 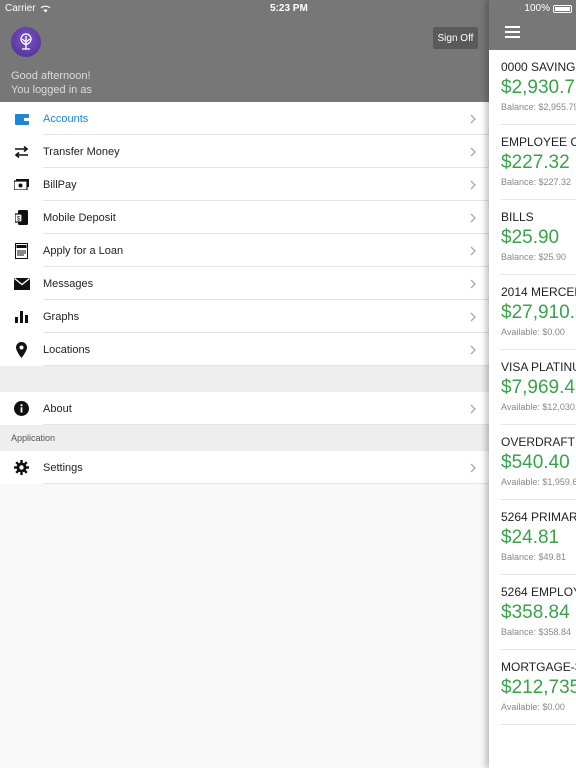 What do you see at coordinates (244, 316) in the screenshot?
I see `menu-item-graphs: Graphs` at bounding box center [244, 316].